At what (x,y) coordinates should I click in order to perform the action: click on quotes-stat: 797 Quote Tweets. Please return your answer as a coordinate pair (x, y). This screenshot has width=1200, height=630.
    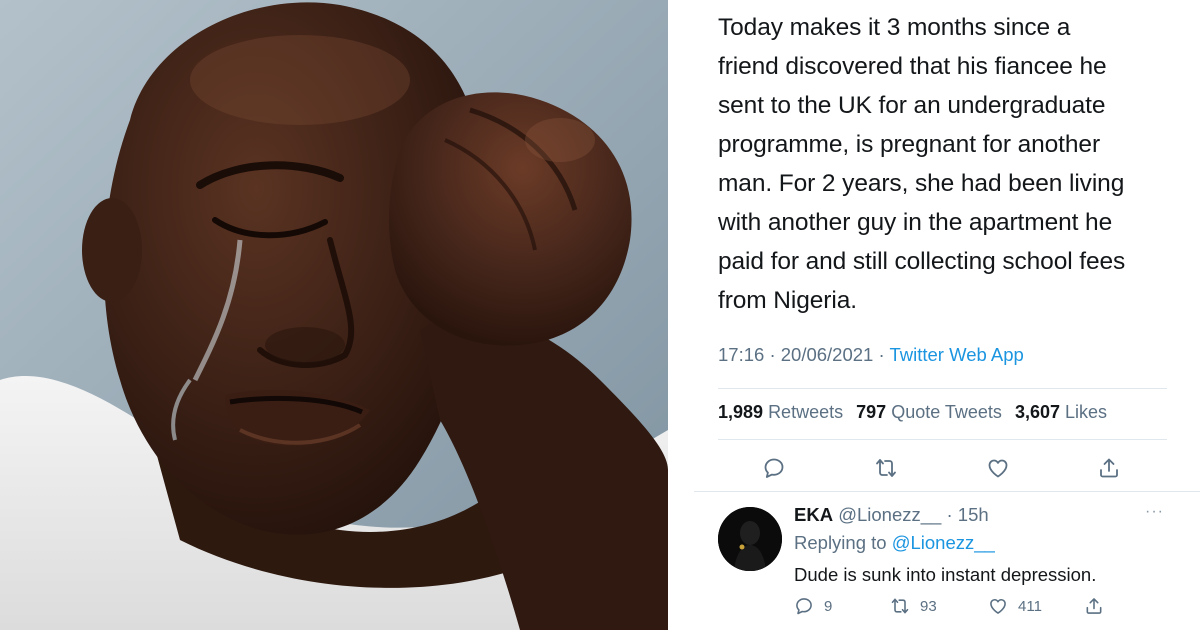
    Looking at the image, I should click on (929, 412).